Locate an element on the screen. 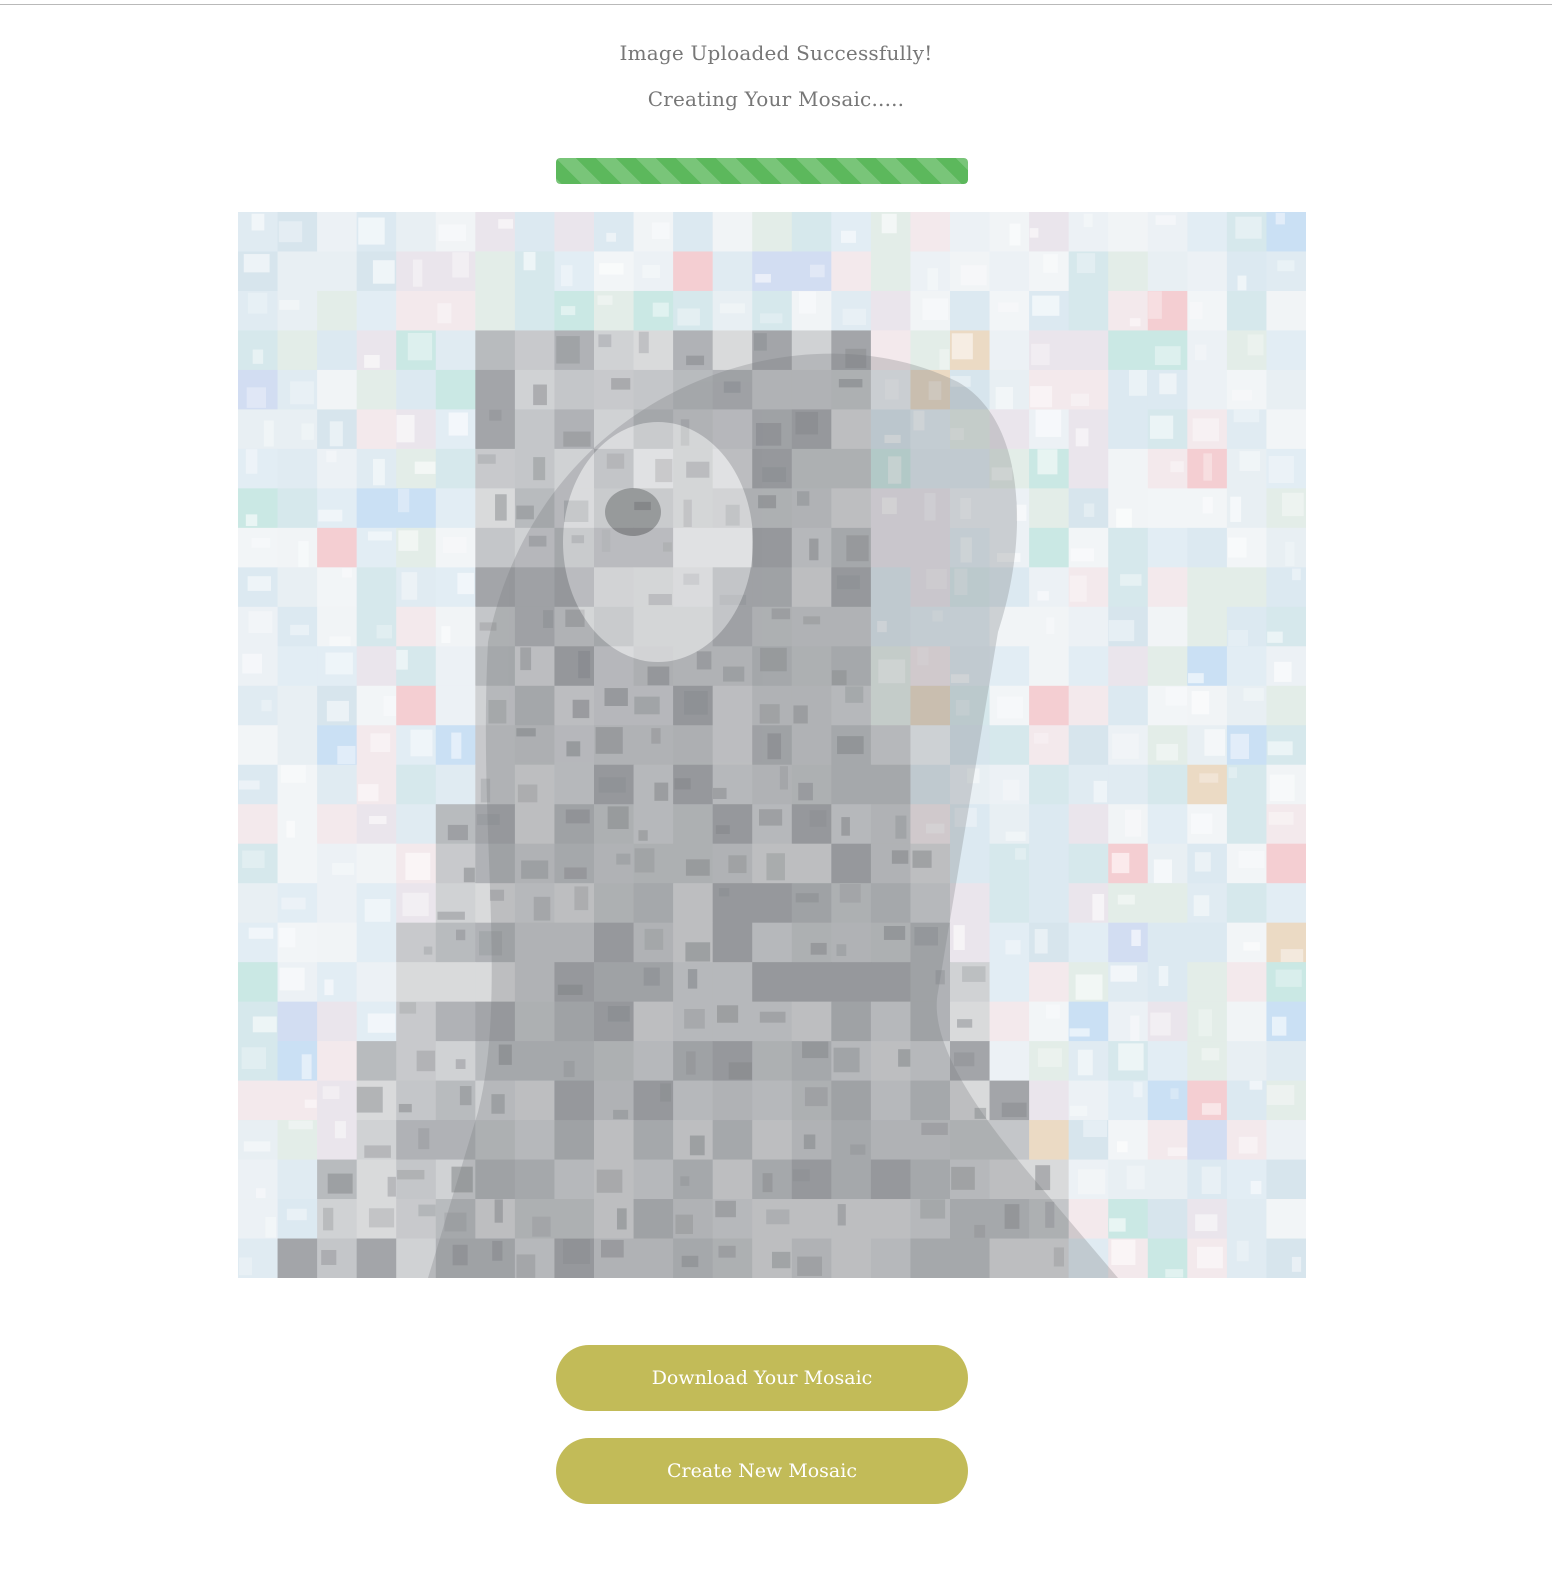  progress-bar-fill is located at coordinates (762, 171).